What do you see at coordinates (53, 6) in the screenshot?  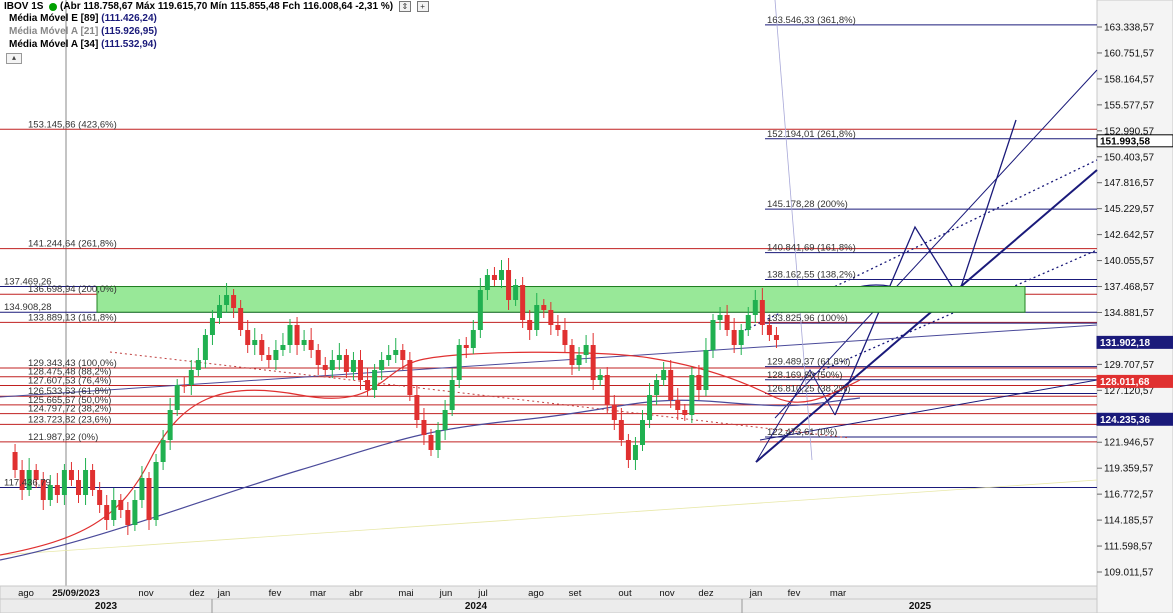 I see `status-dot` at bounding box center [53, 6].